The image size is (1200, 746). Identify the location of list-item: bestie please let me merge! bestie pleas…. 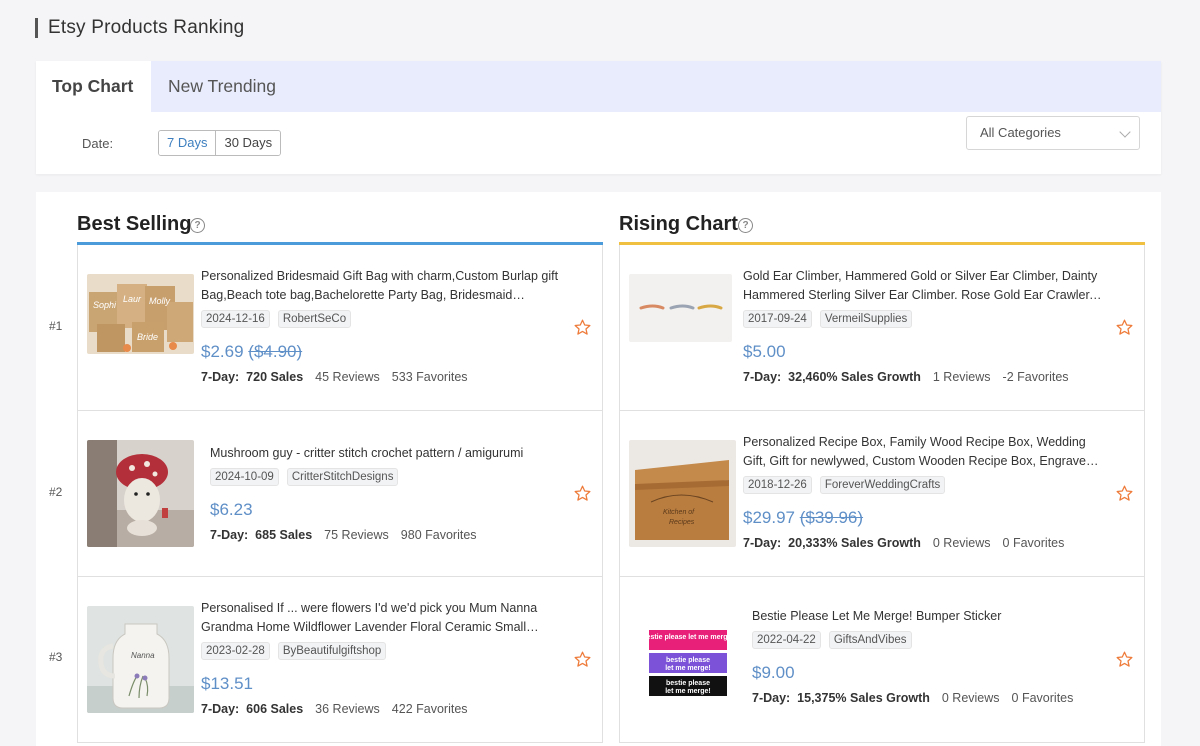
(882, 660).